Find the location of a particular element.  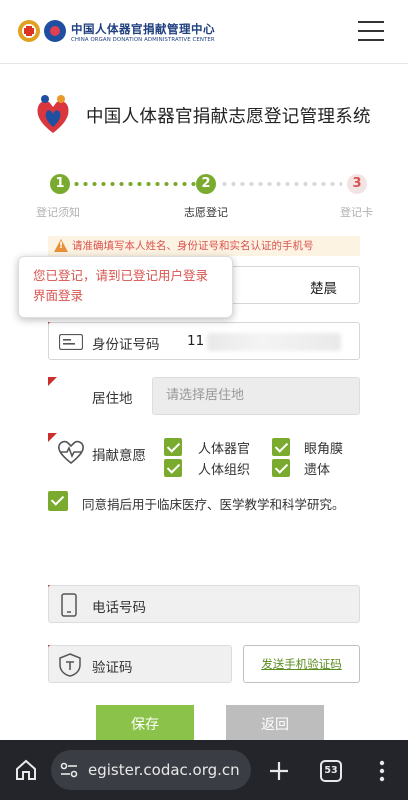

address-label: 居住地 is located at coordinates (112, 399).